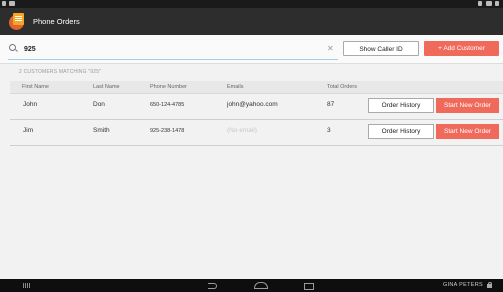 The height and width of the screenshot is (292, 503). I want to click on navigation-bar: GINA PETERS, so click(251, 285).